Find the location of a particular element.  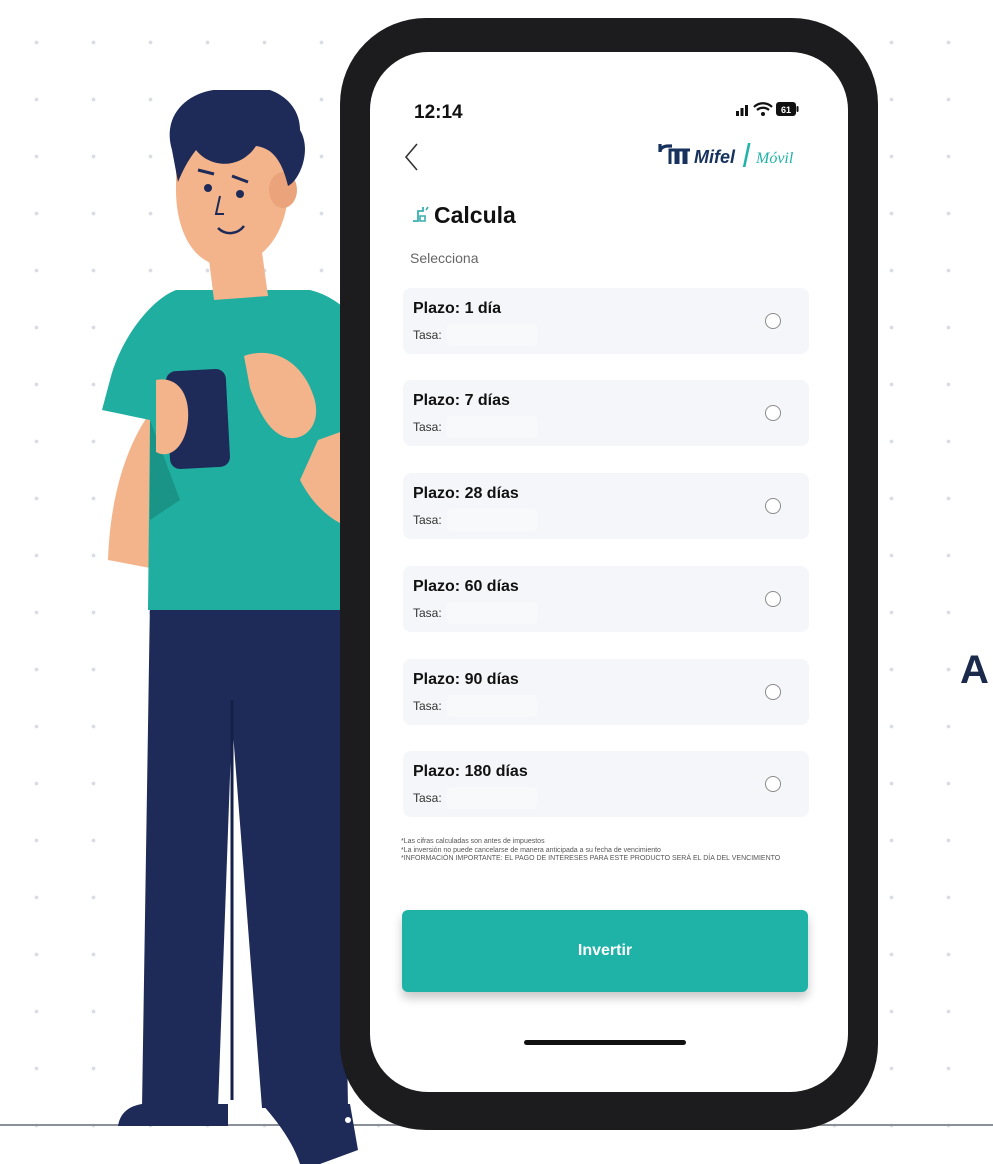

plazo-option-7: Plazo: 7 días Tasa: is located at coordinates (606, 413).